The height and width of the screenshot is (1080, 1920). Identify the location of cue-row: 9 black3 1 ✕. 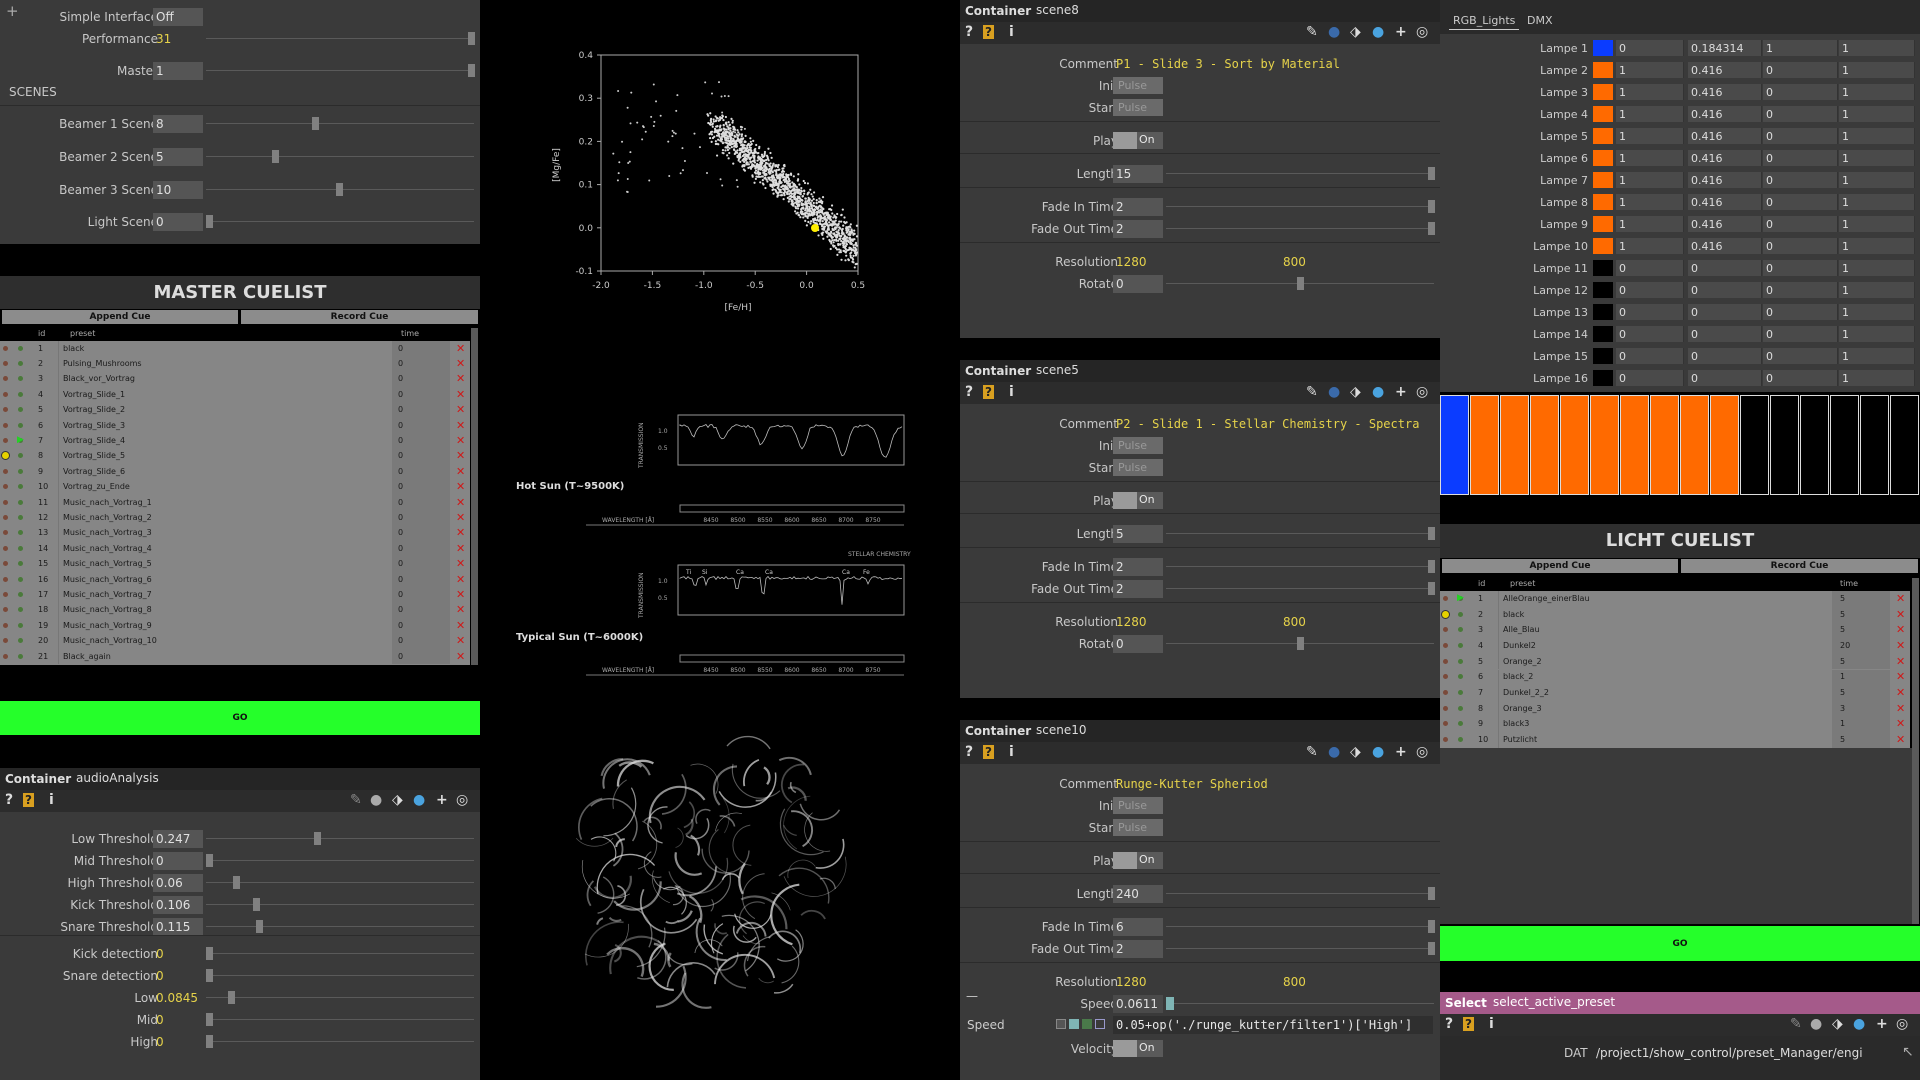
(1675, 724).